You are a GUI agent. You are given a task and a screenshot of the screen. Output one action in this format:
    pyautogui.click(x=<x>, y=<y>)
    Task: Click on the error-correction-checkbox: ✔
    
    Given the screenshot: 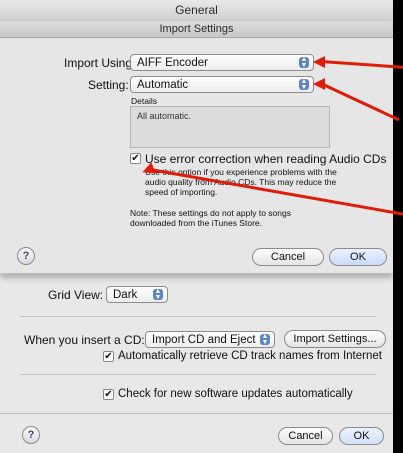 What is the action you would take?
    pyautogui.click(x=135, y=158)
    